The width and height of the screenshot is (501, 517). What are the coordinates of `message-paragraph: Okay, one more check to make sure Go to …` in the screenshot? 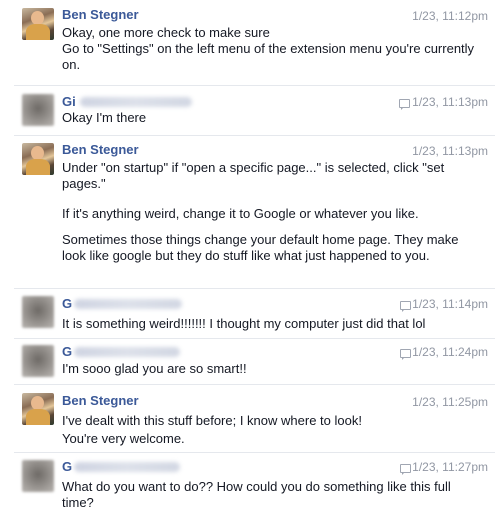 It's located at (268, 48).